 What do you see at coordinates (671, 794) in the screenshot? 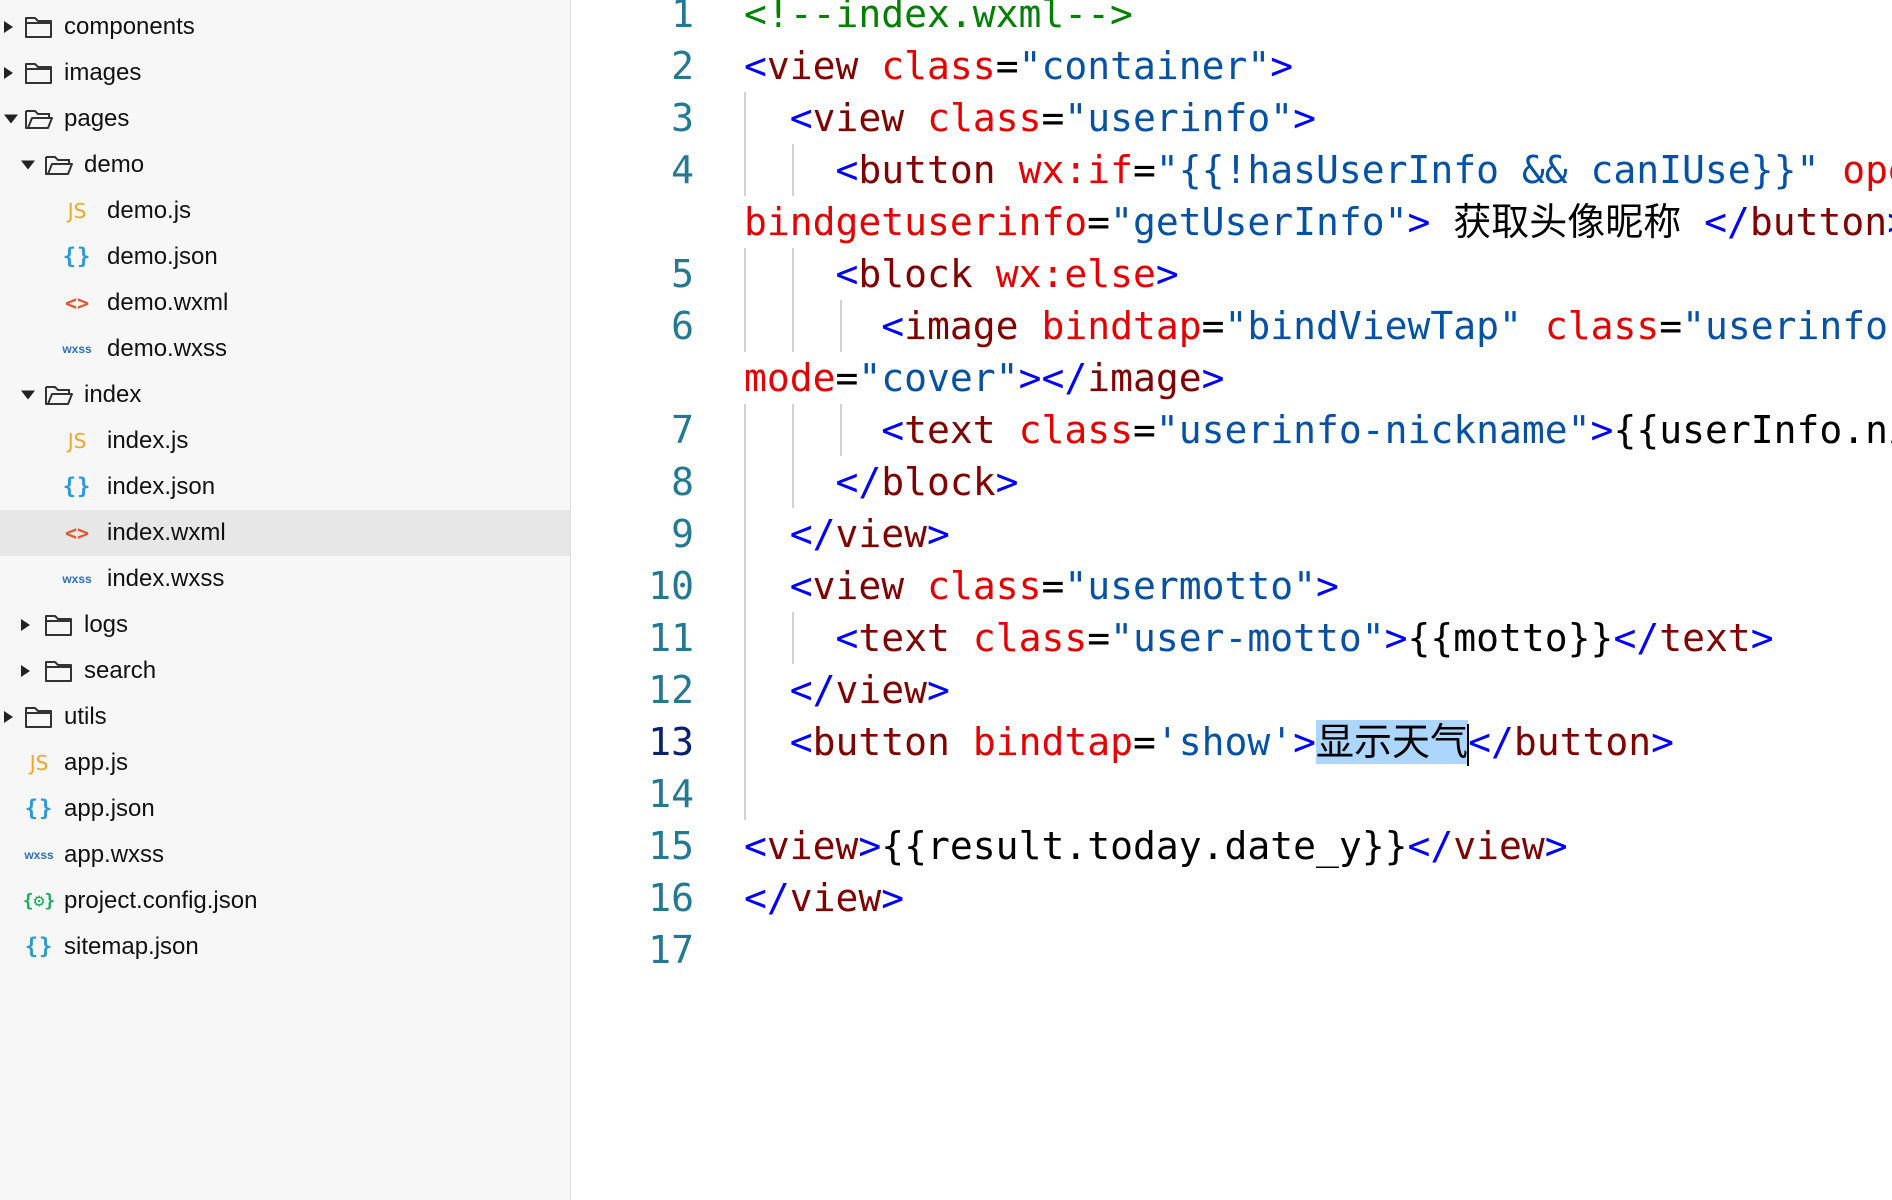
I see `line-number: 14` at bounding box center [671, 794].